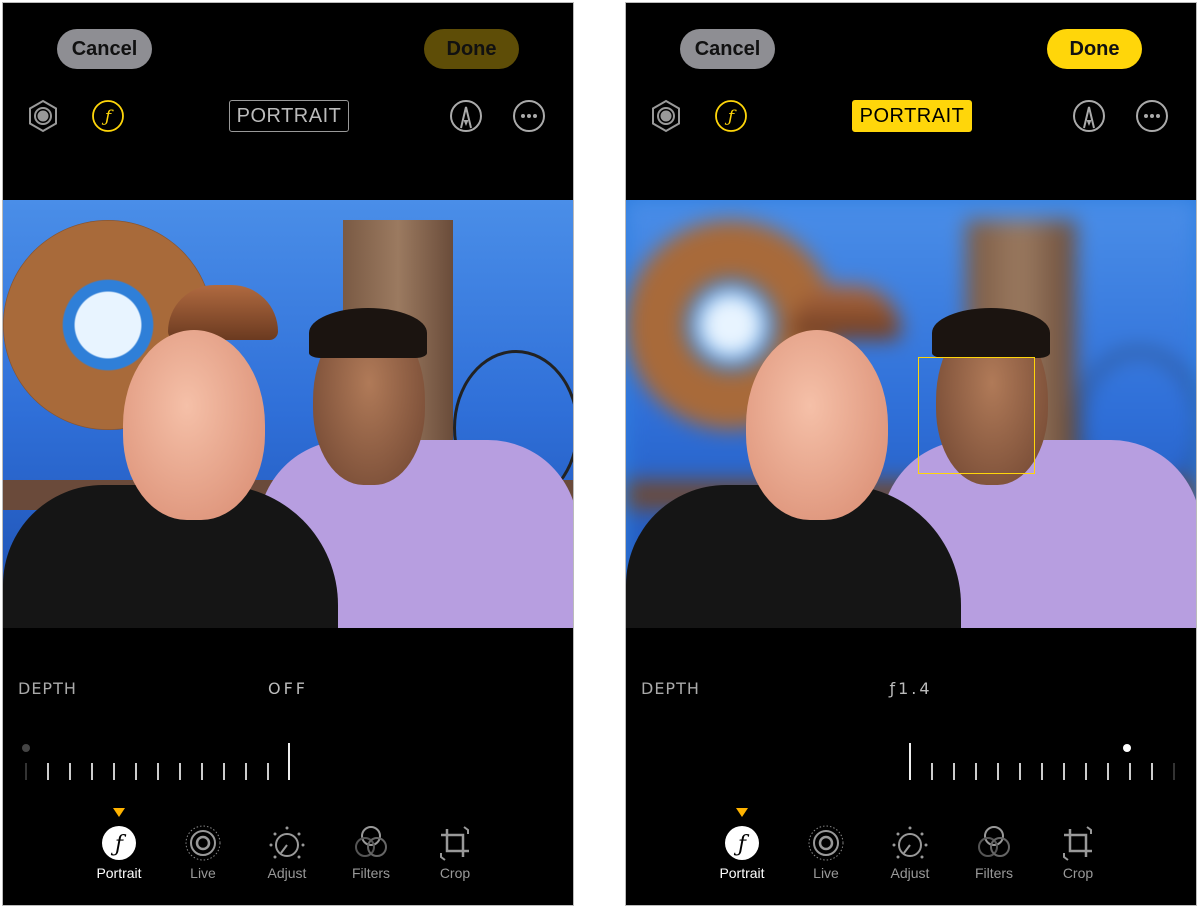 This screenshot has height=907, width=1199. I want to click on face-focus-box, so click(976, 415).